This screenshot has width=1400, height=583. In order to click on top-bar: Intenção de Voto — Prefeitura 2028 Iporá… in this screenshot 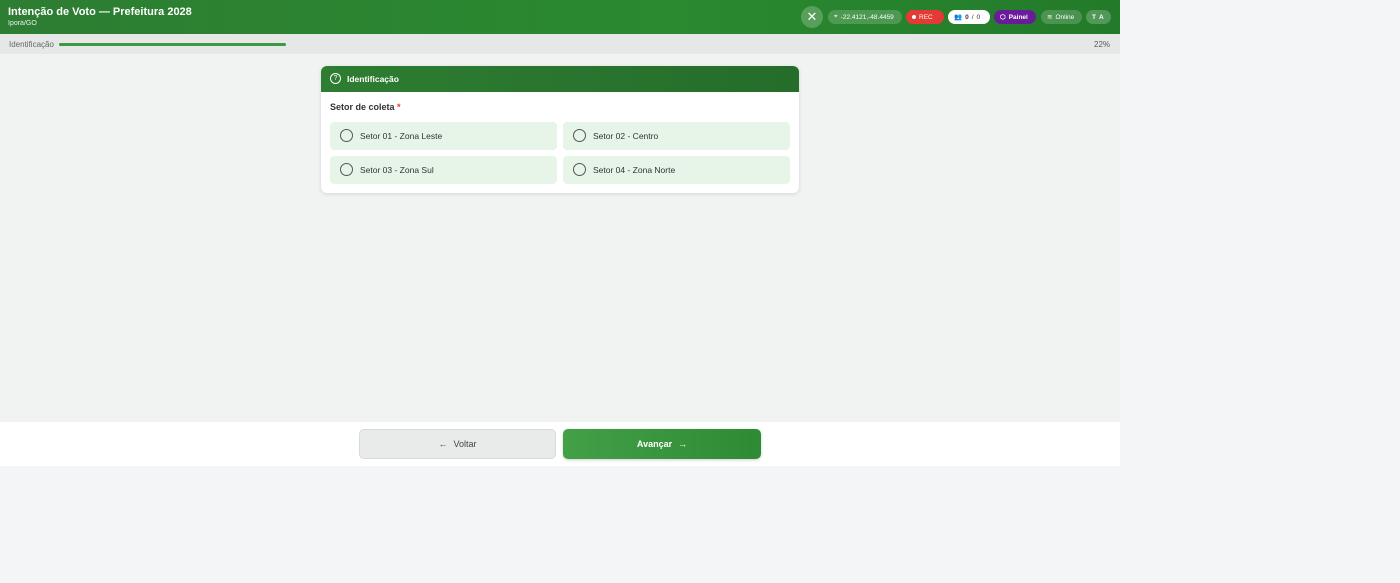, I will do `click(560, 17)`.